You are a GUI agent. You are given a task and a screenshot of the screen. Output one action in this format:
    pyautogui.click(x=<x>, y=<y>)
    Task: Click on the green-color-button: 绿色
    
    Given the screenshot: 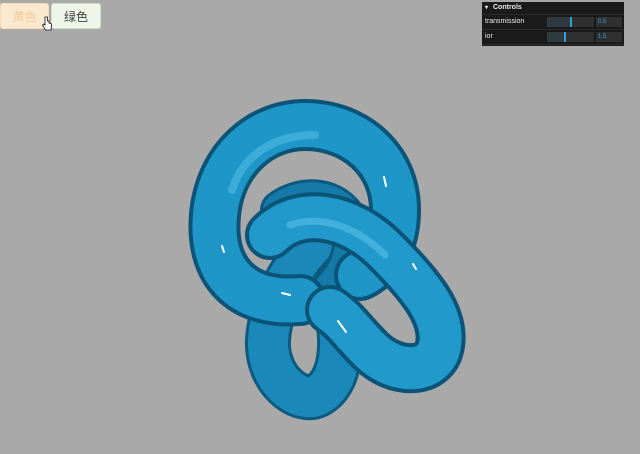 What is the action you would take?
    pyautogui.click(x=76, y=16)
    